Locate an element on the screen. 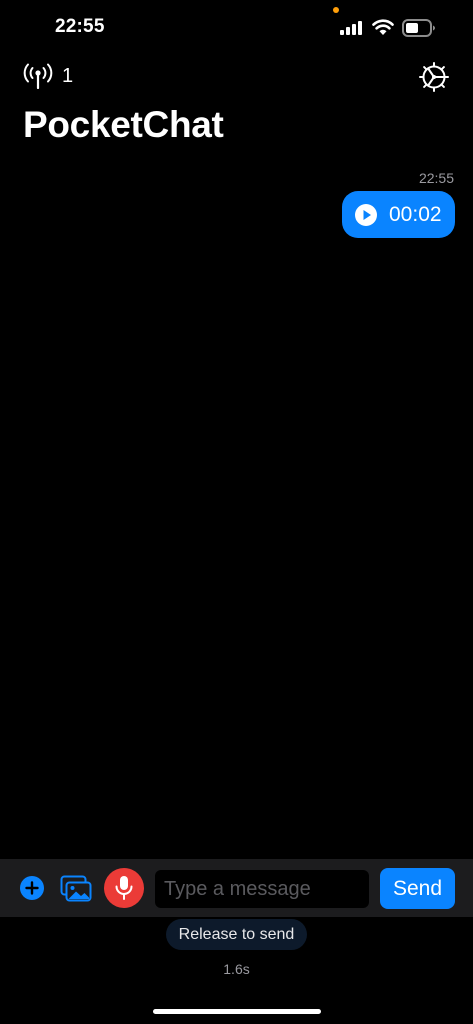 The height and width of the screenshot is (1024, 473). voice-message-bubble: 00:02 is located at coordinates (398, 214).